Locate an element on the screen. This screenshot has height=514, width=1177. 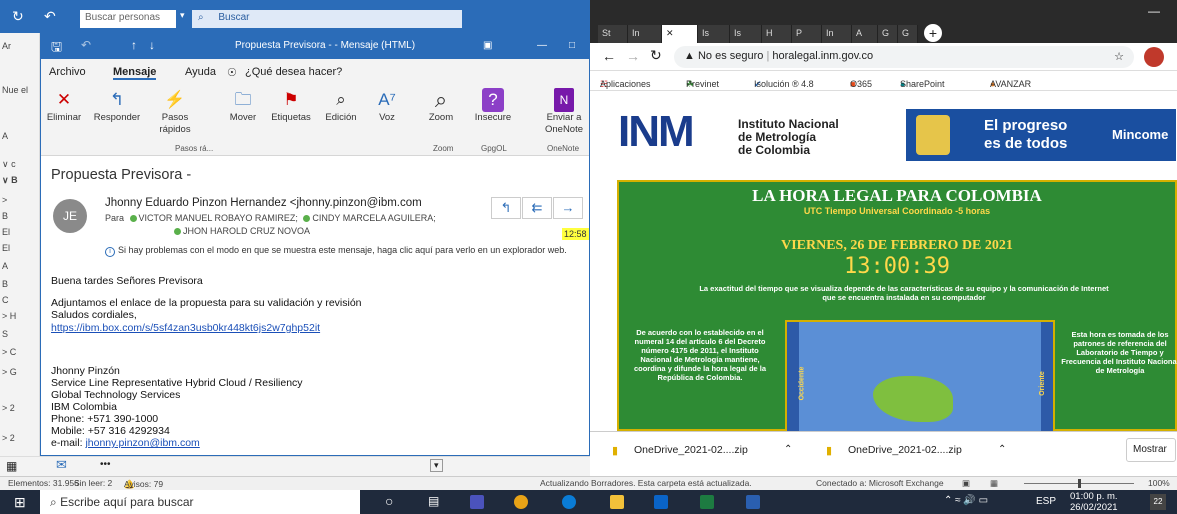
folder-item: > is located at coordinates (20, 200).